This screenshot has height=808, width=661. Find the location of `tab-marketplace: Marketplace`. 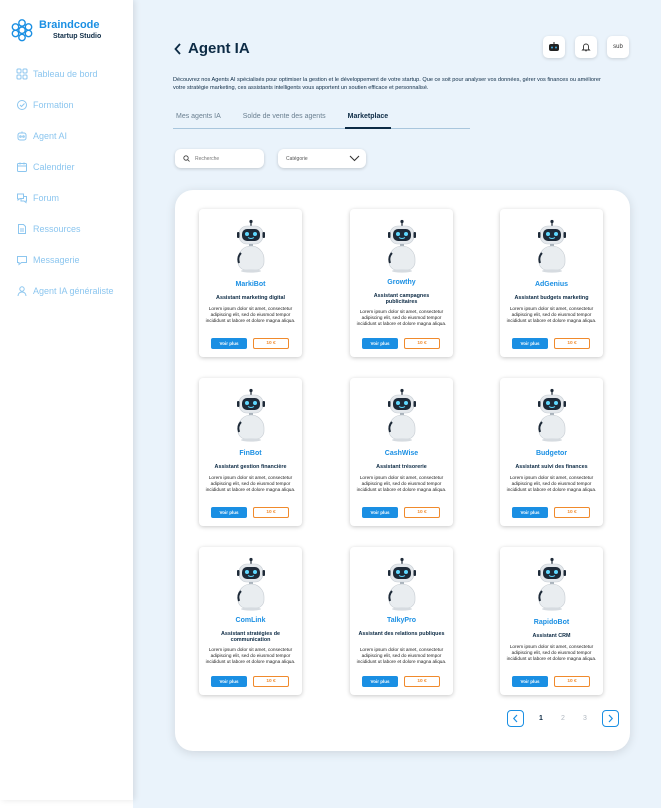

tab-marketplace: Marketplace is located at coordinates (368, 121).